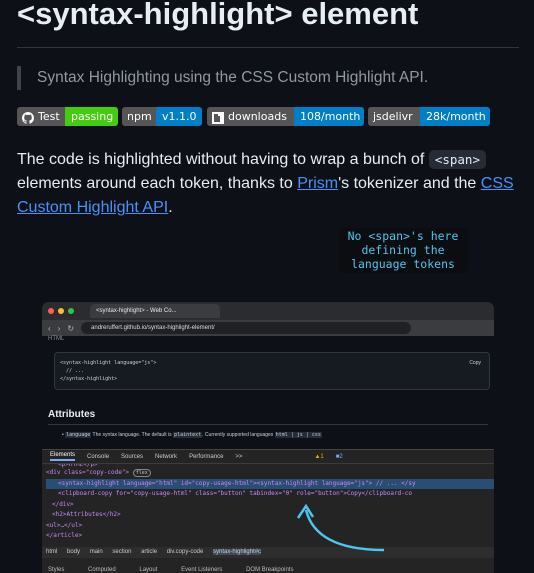  Describe the element at coordinates (394, 116) in the screenshot. I see `badge-label: jsdelivr` at that location.